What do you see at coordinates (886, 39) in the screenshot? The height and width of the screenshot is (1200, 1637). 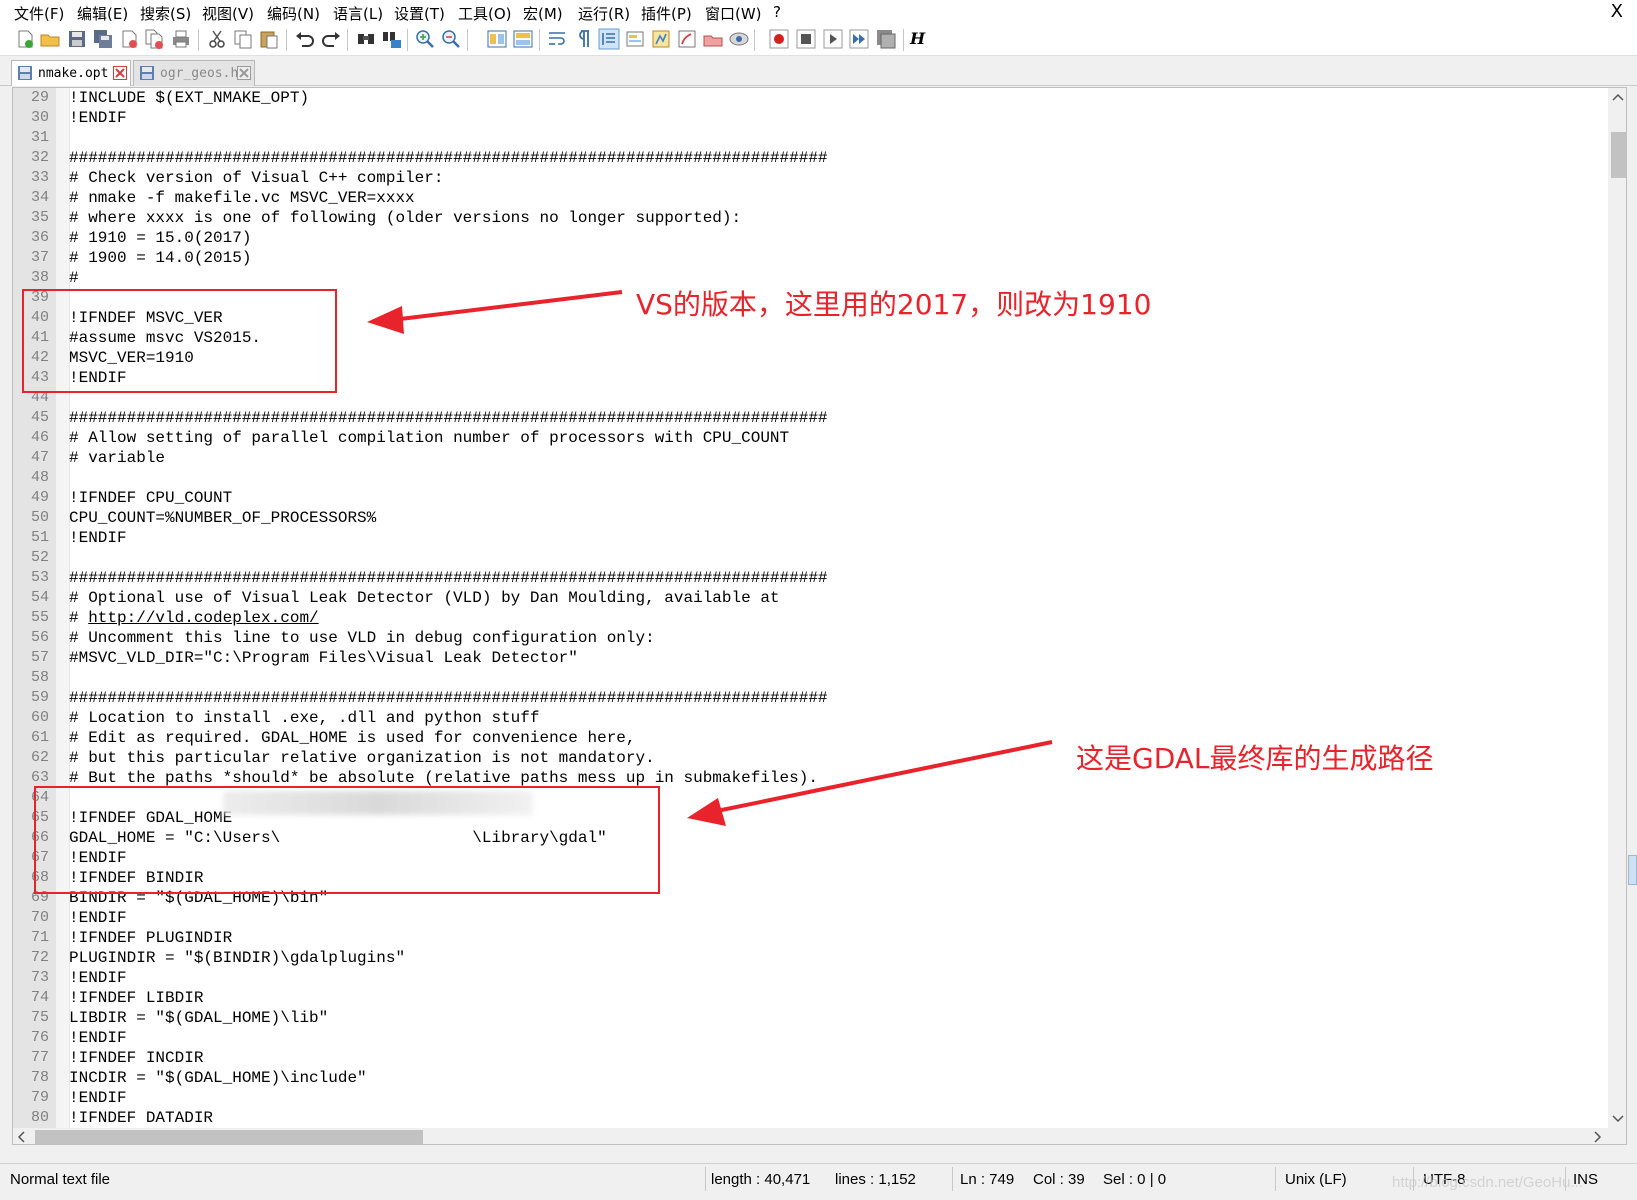 I see `save-macro-icon` at bounding box center [886, 39].